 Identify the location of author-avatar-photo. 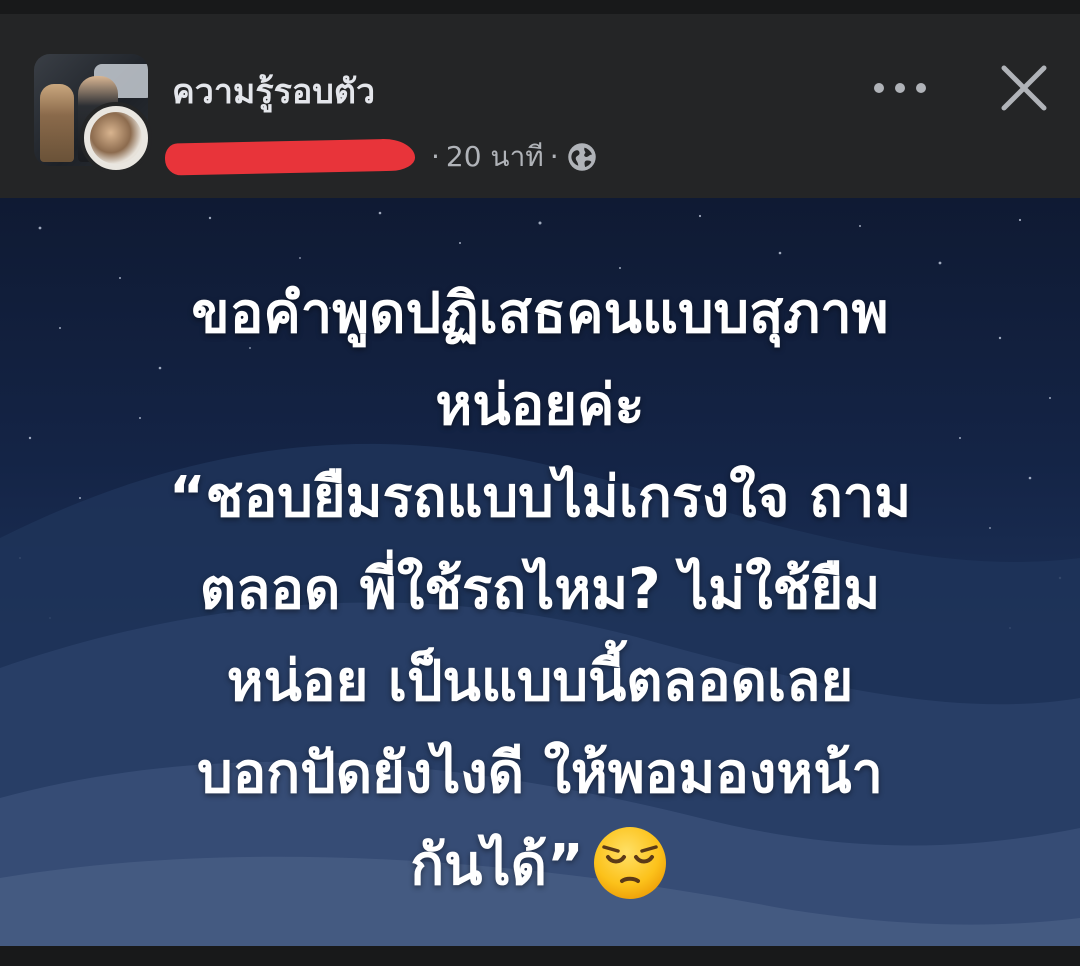
(116, 138).